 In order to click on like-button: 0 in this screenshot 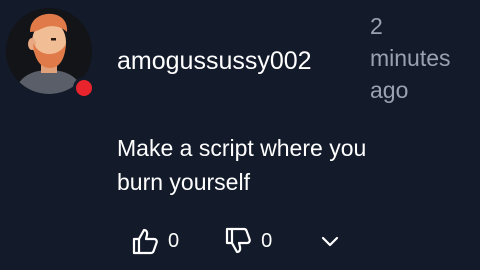, I will do `click(155, 241)`.